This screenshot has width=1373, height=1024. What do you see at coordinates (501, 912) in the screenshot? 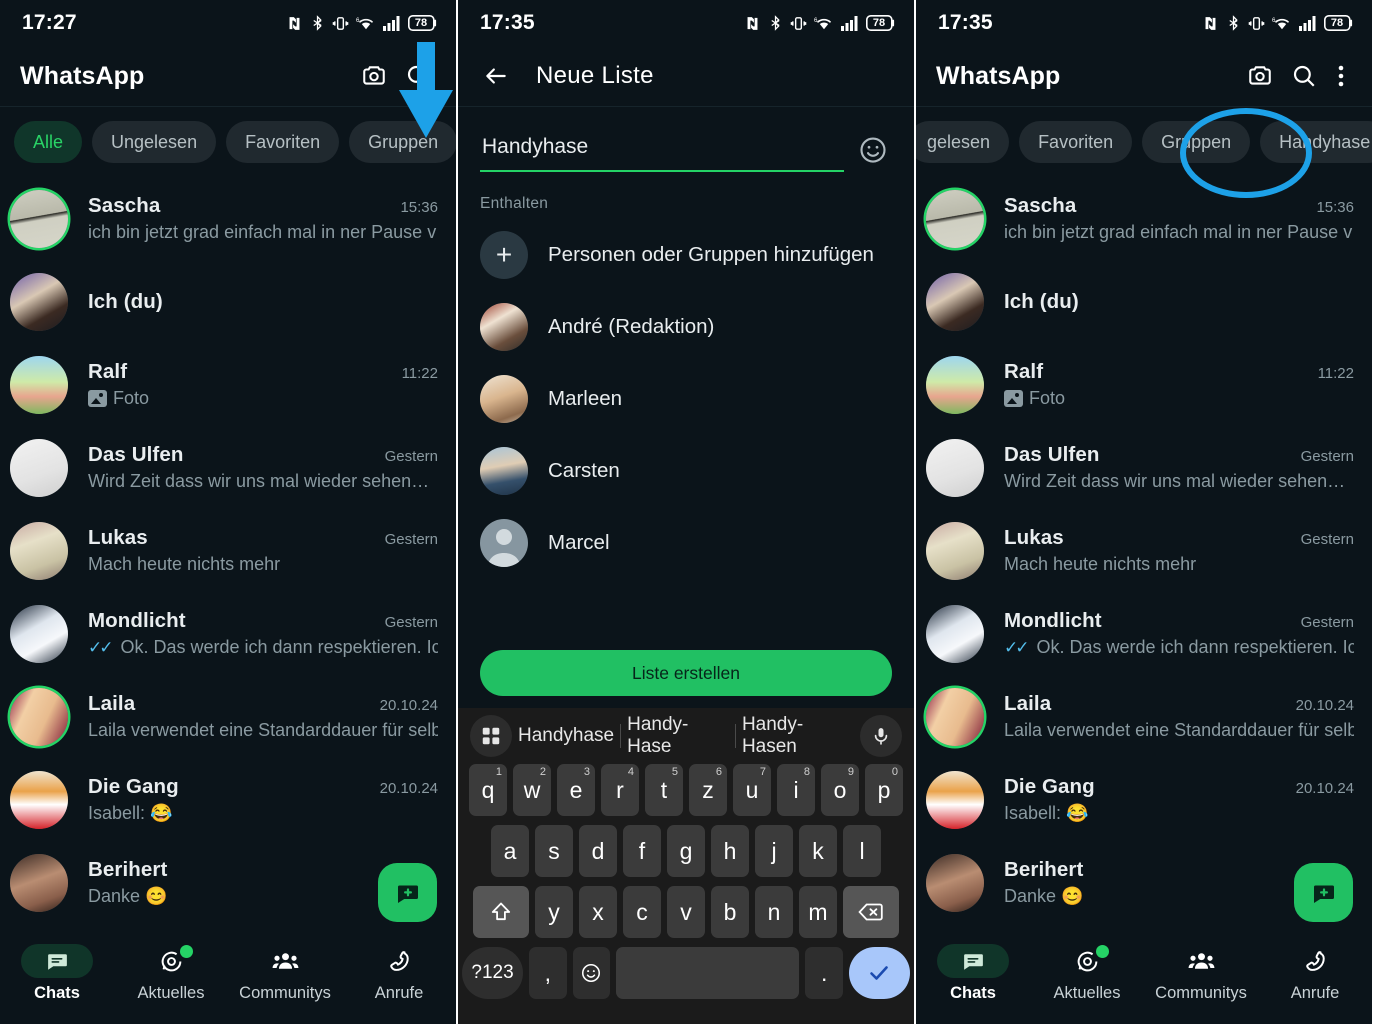
I see `shift-icon` at bounding box center [501, 912].